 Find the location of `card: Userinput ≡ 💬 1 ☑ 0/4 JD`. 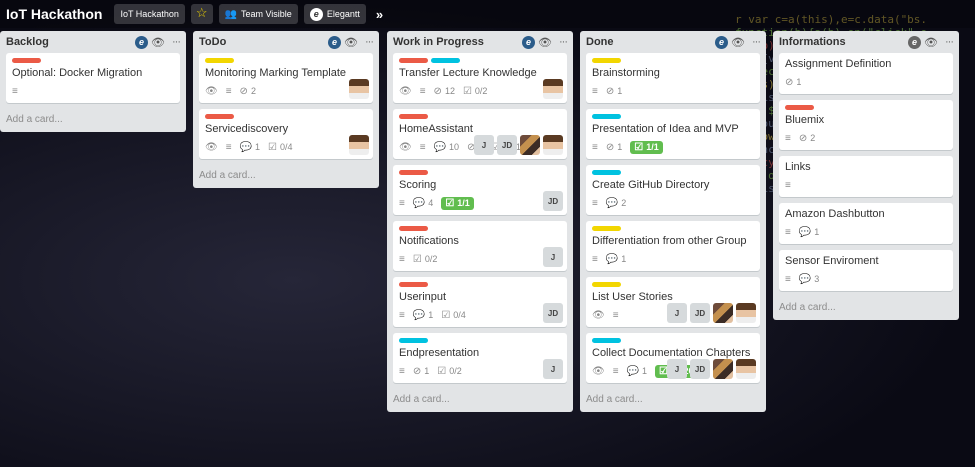

card: Userinput ≡ 💬 1 ☑ 0/4 JD is located at coordinates (480, 302).